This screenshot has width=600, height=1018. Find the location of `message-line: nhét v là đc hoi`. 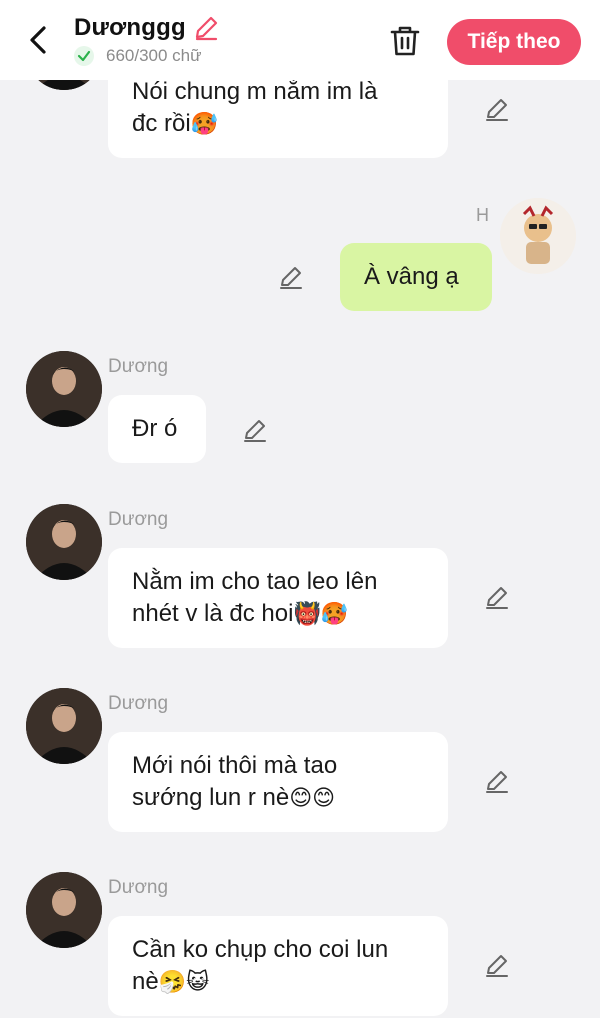

message-line: nhét v là đc hoi is located at coordinates (213, 613).